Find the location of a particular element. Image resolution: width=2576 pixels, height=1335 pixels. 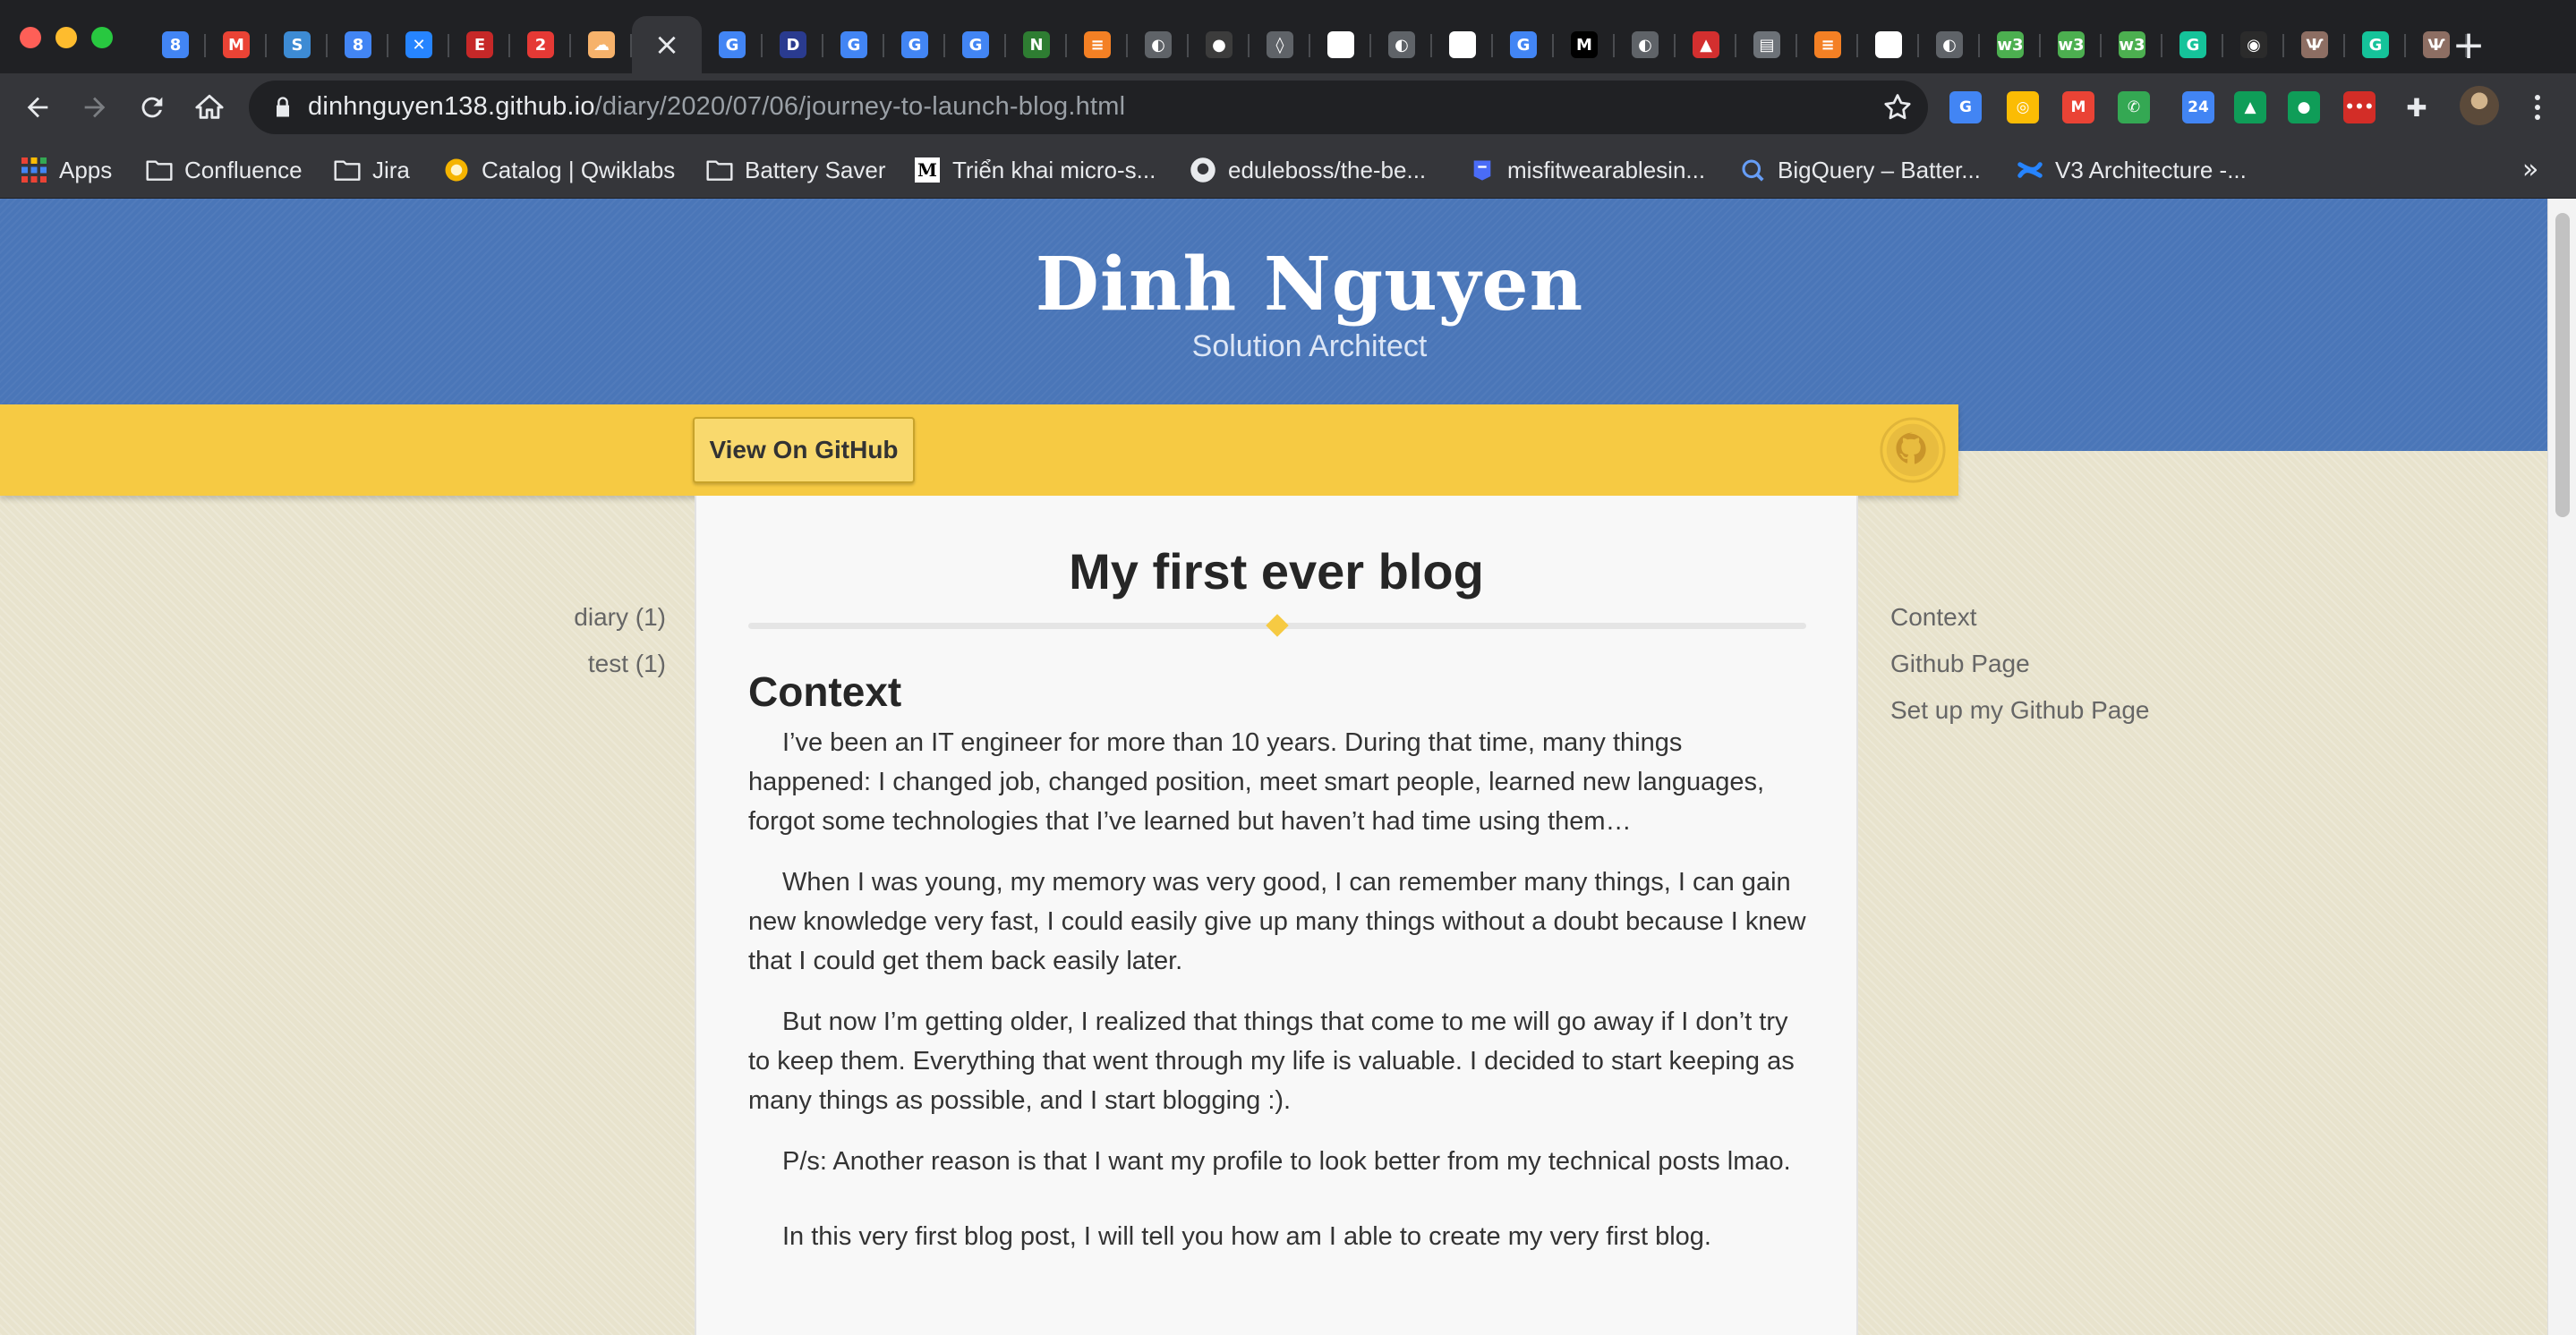

browser-tab: ✕ is located at coordinates (418, 44).